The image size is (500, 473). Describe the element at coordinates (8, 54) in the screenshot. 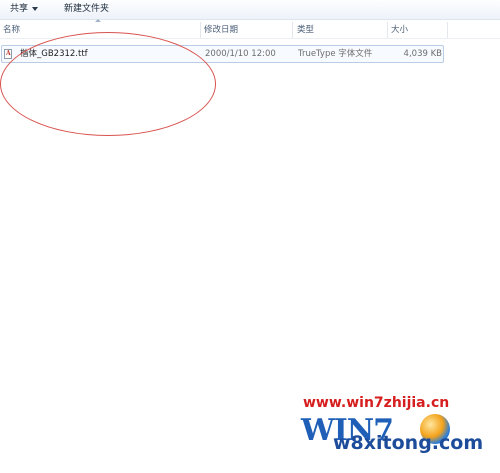

I see `font-file-icon` at that location.